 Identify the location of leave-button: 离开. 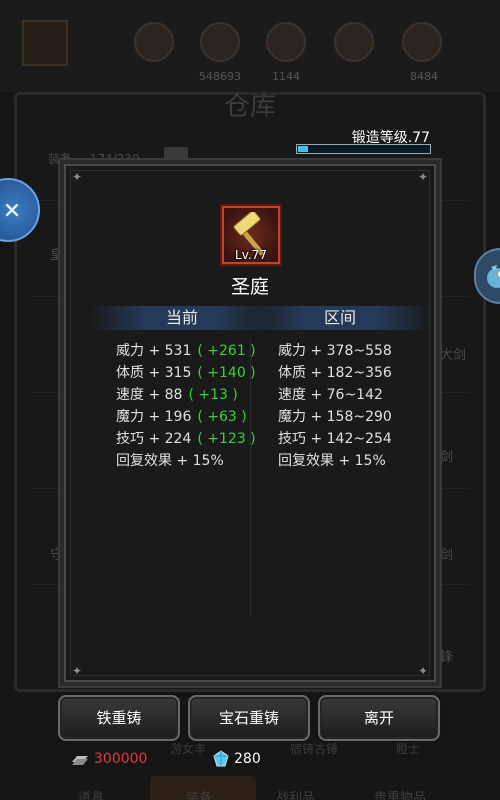
(379, 718).